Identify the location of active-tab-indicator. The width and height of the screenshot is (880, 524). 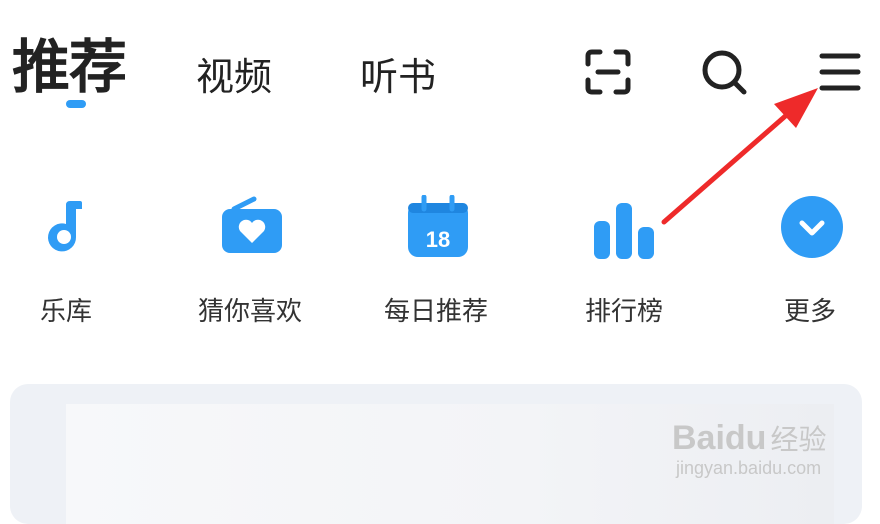
(76, 104).